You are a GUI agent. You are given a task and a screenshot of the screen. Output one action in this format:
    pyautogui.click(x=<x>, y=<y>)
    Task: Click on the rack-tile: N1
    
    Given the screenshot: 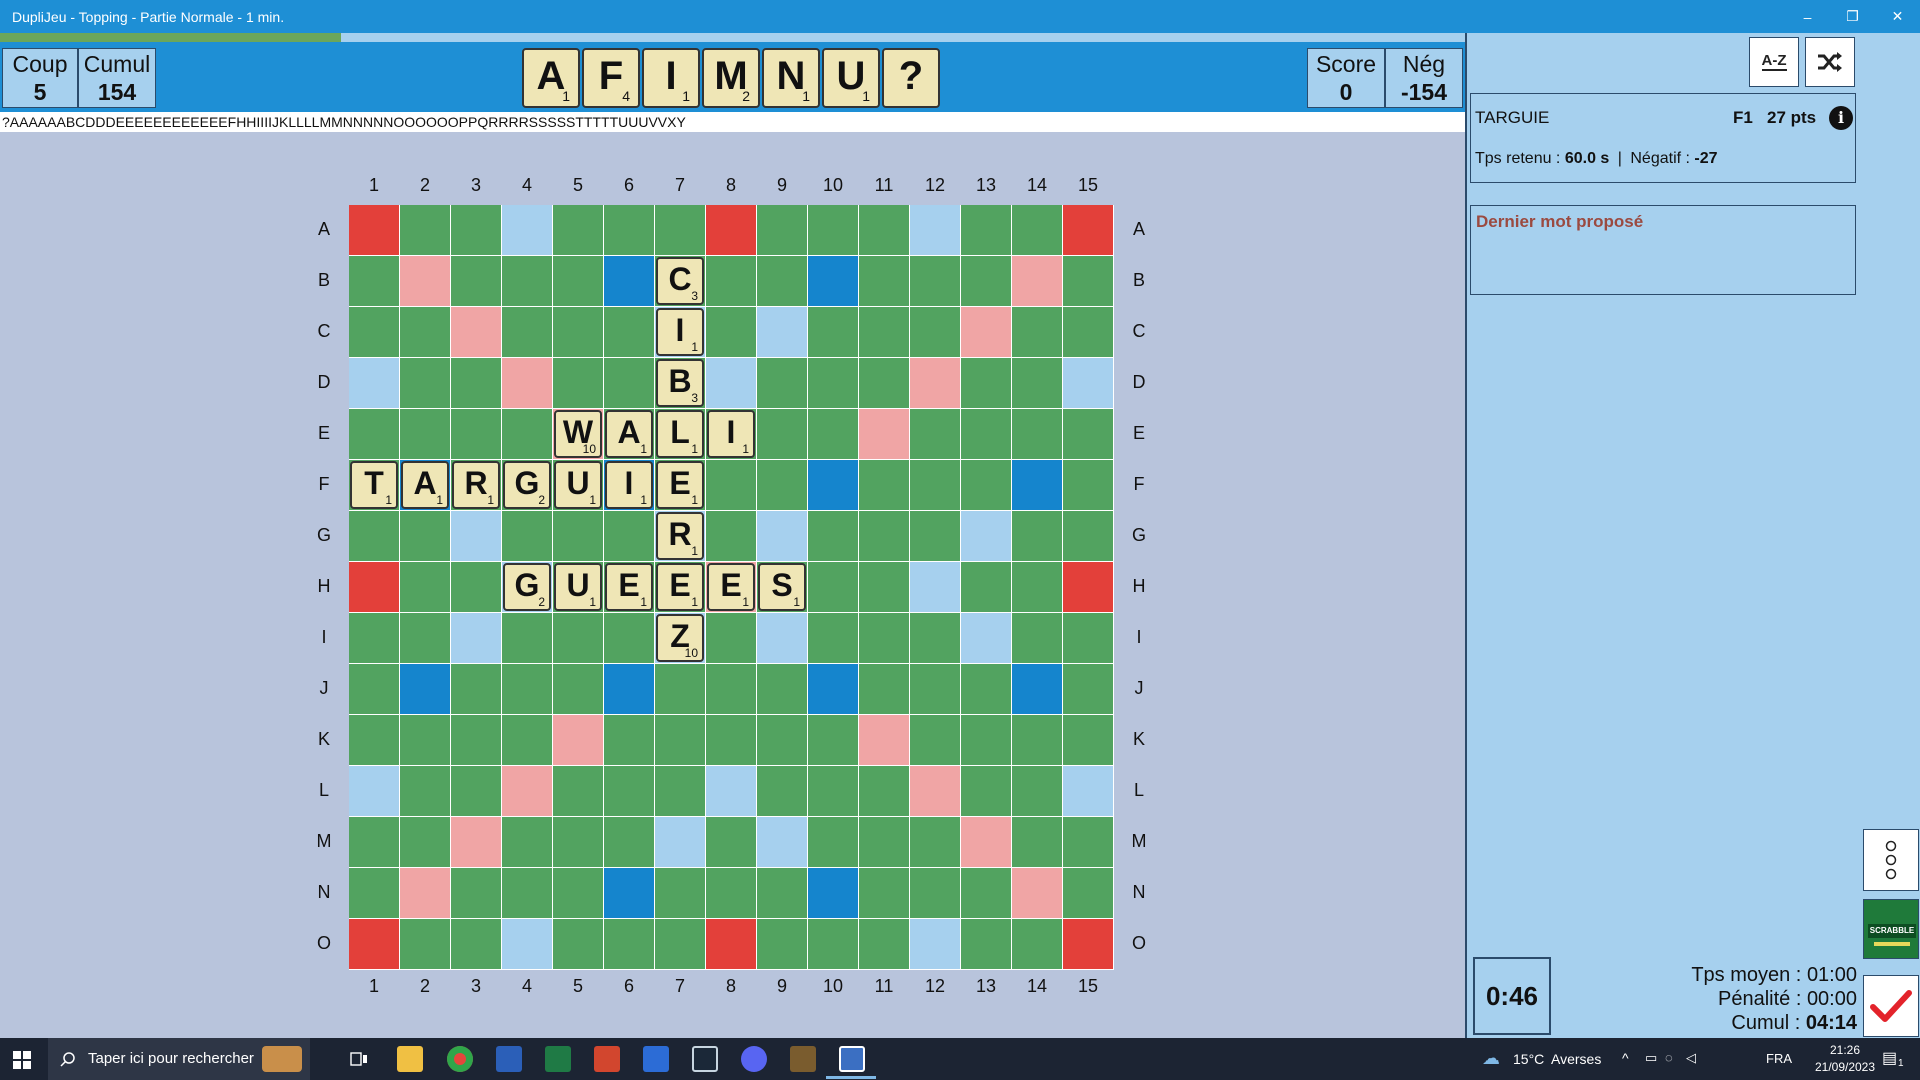 What is the action you would take?
    pyautogui.click(x=791, y=78)
    